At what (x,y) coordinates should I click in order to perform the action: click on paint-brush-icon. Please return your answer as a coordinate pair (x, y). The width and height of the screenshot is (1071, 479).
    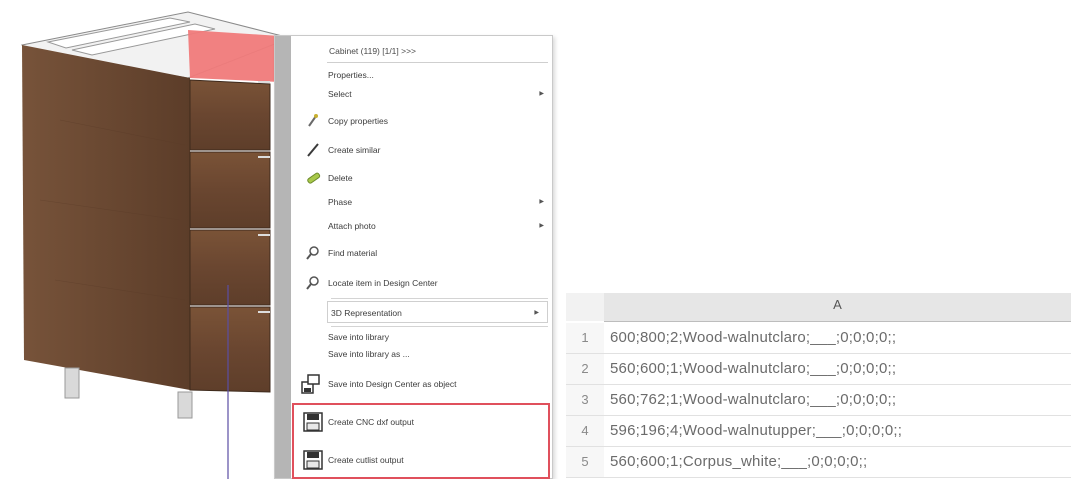
    Looking at the image, I should click on (313, 121).